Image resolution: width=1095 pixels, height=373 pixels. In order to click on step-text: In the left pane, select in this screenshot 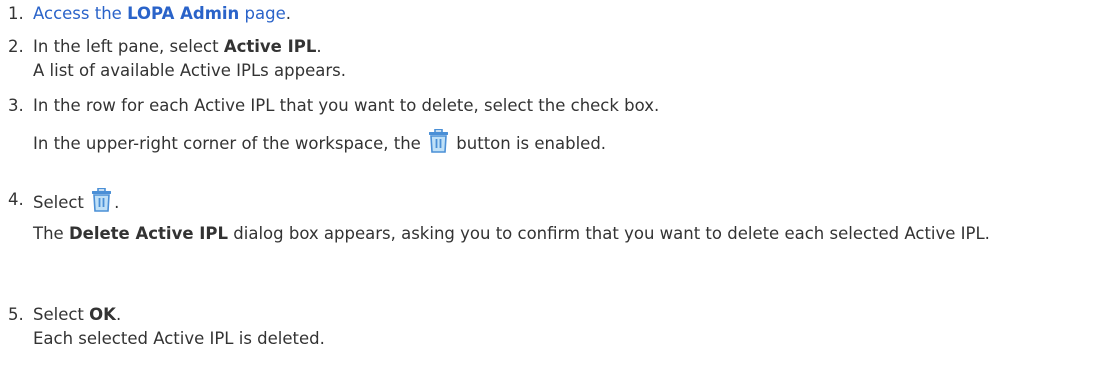, I will do `click(128, 46)`.